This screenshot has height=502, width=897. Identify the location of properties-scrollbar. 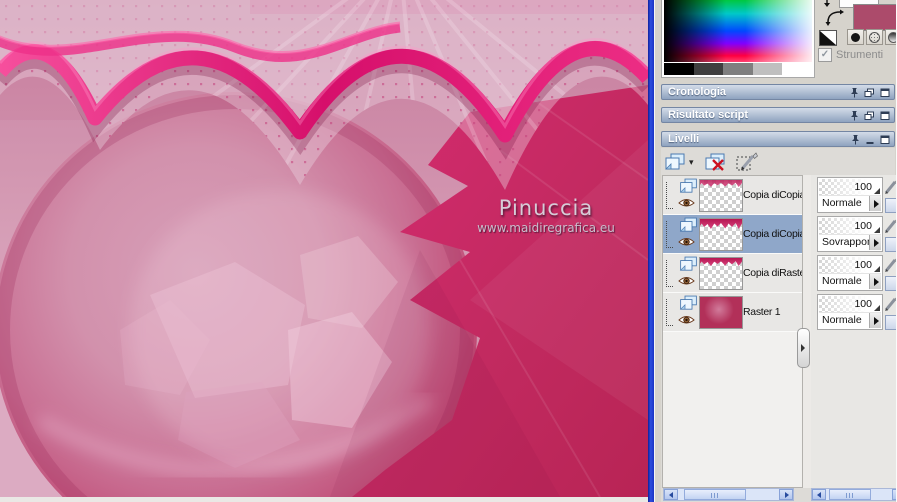
(854, 494).